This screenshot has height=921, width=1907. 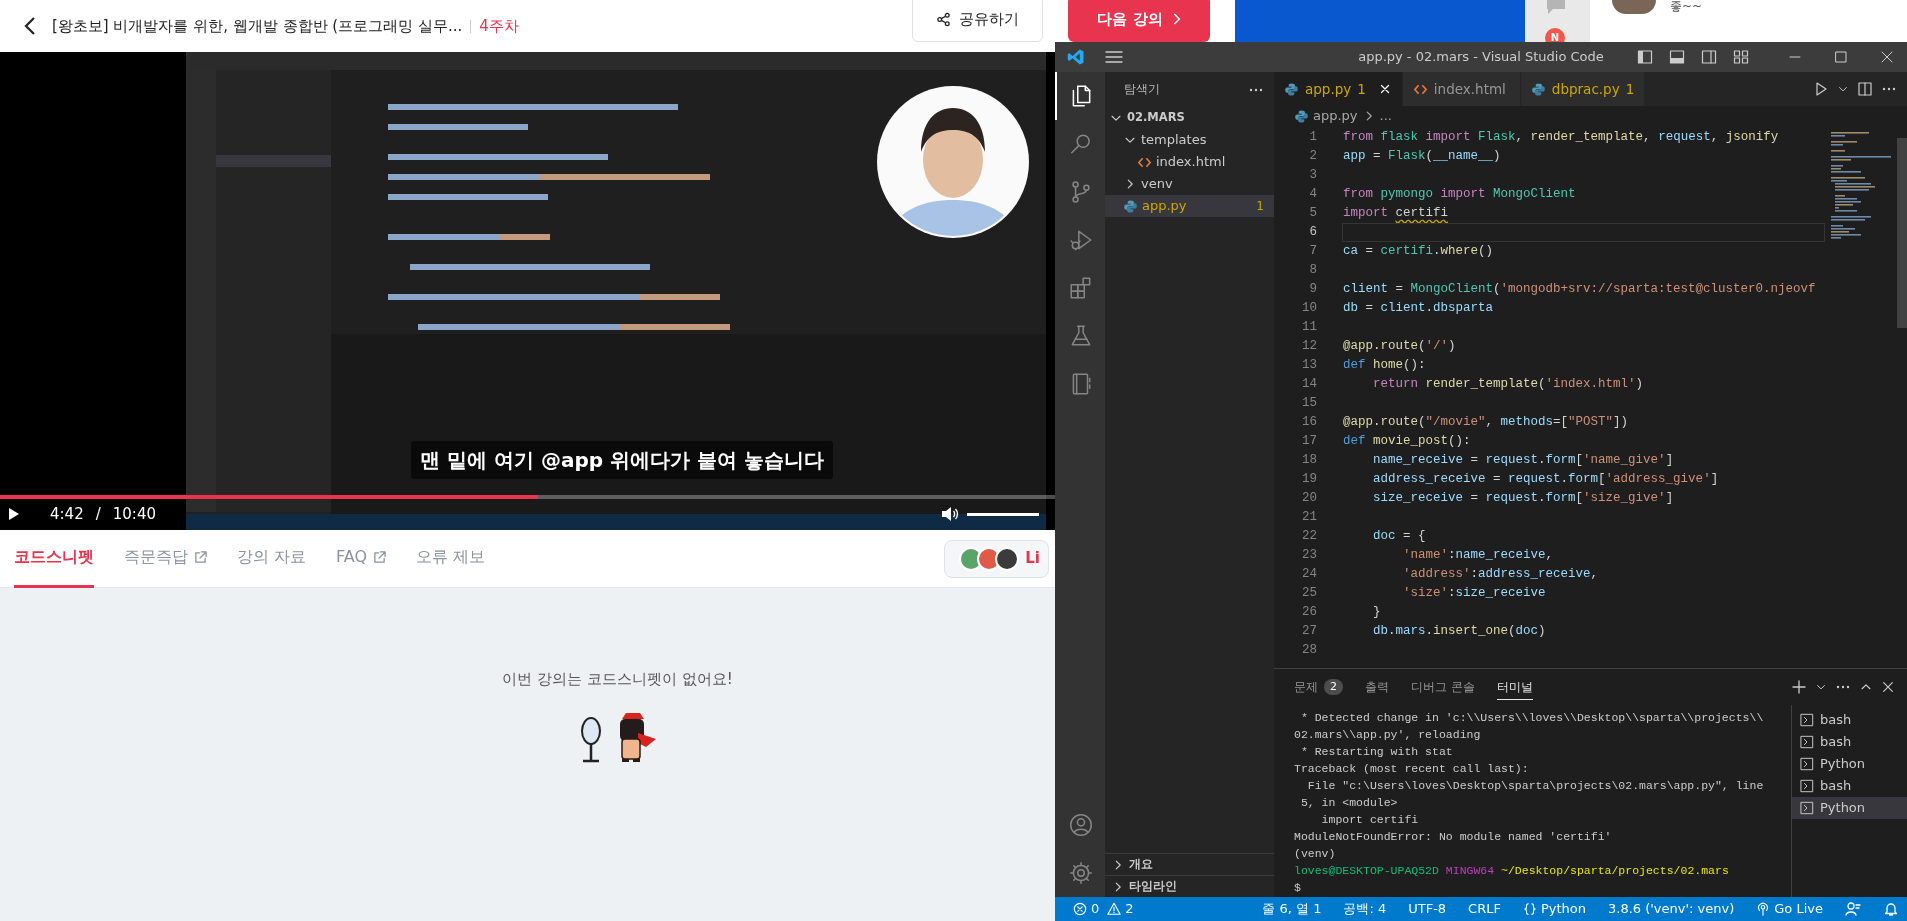 What do you see at coordinates (1309, 555) in the screenshot?
I see `line-number: 23` at bounding box center [1309, 555].